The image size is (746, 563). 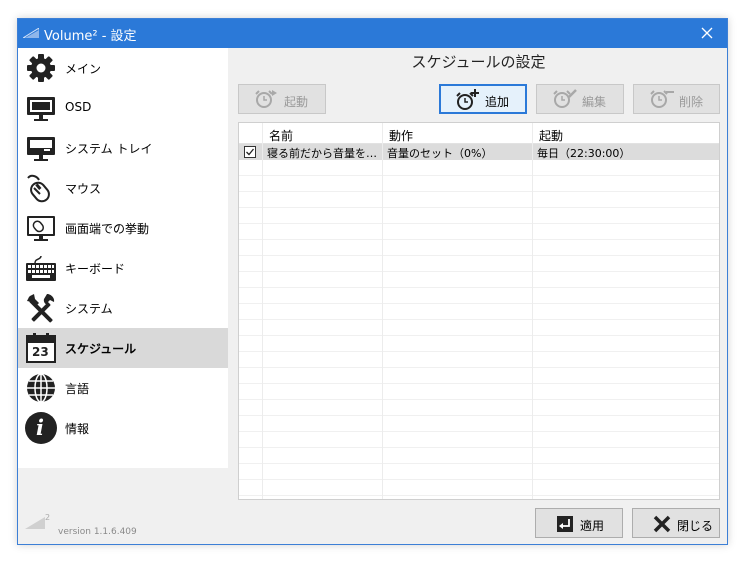 I want to click on info-icon: i, so click(x=41, y=428).